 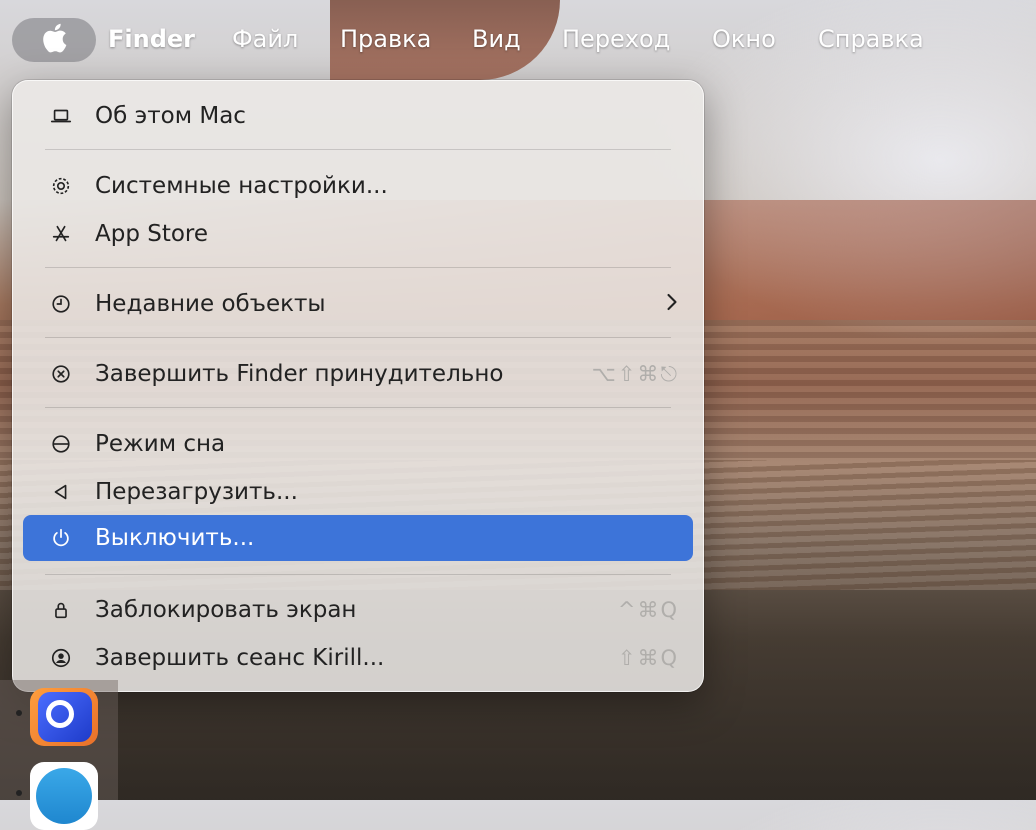 I want to click on shortcut: ^⌘Q, so click(x=648, y=610).